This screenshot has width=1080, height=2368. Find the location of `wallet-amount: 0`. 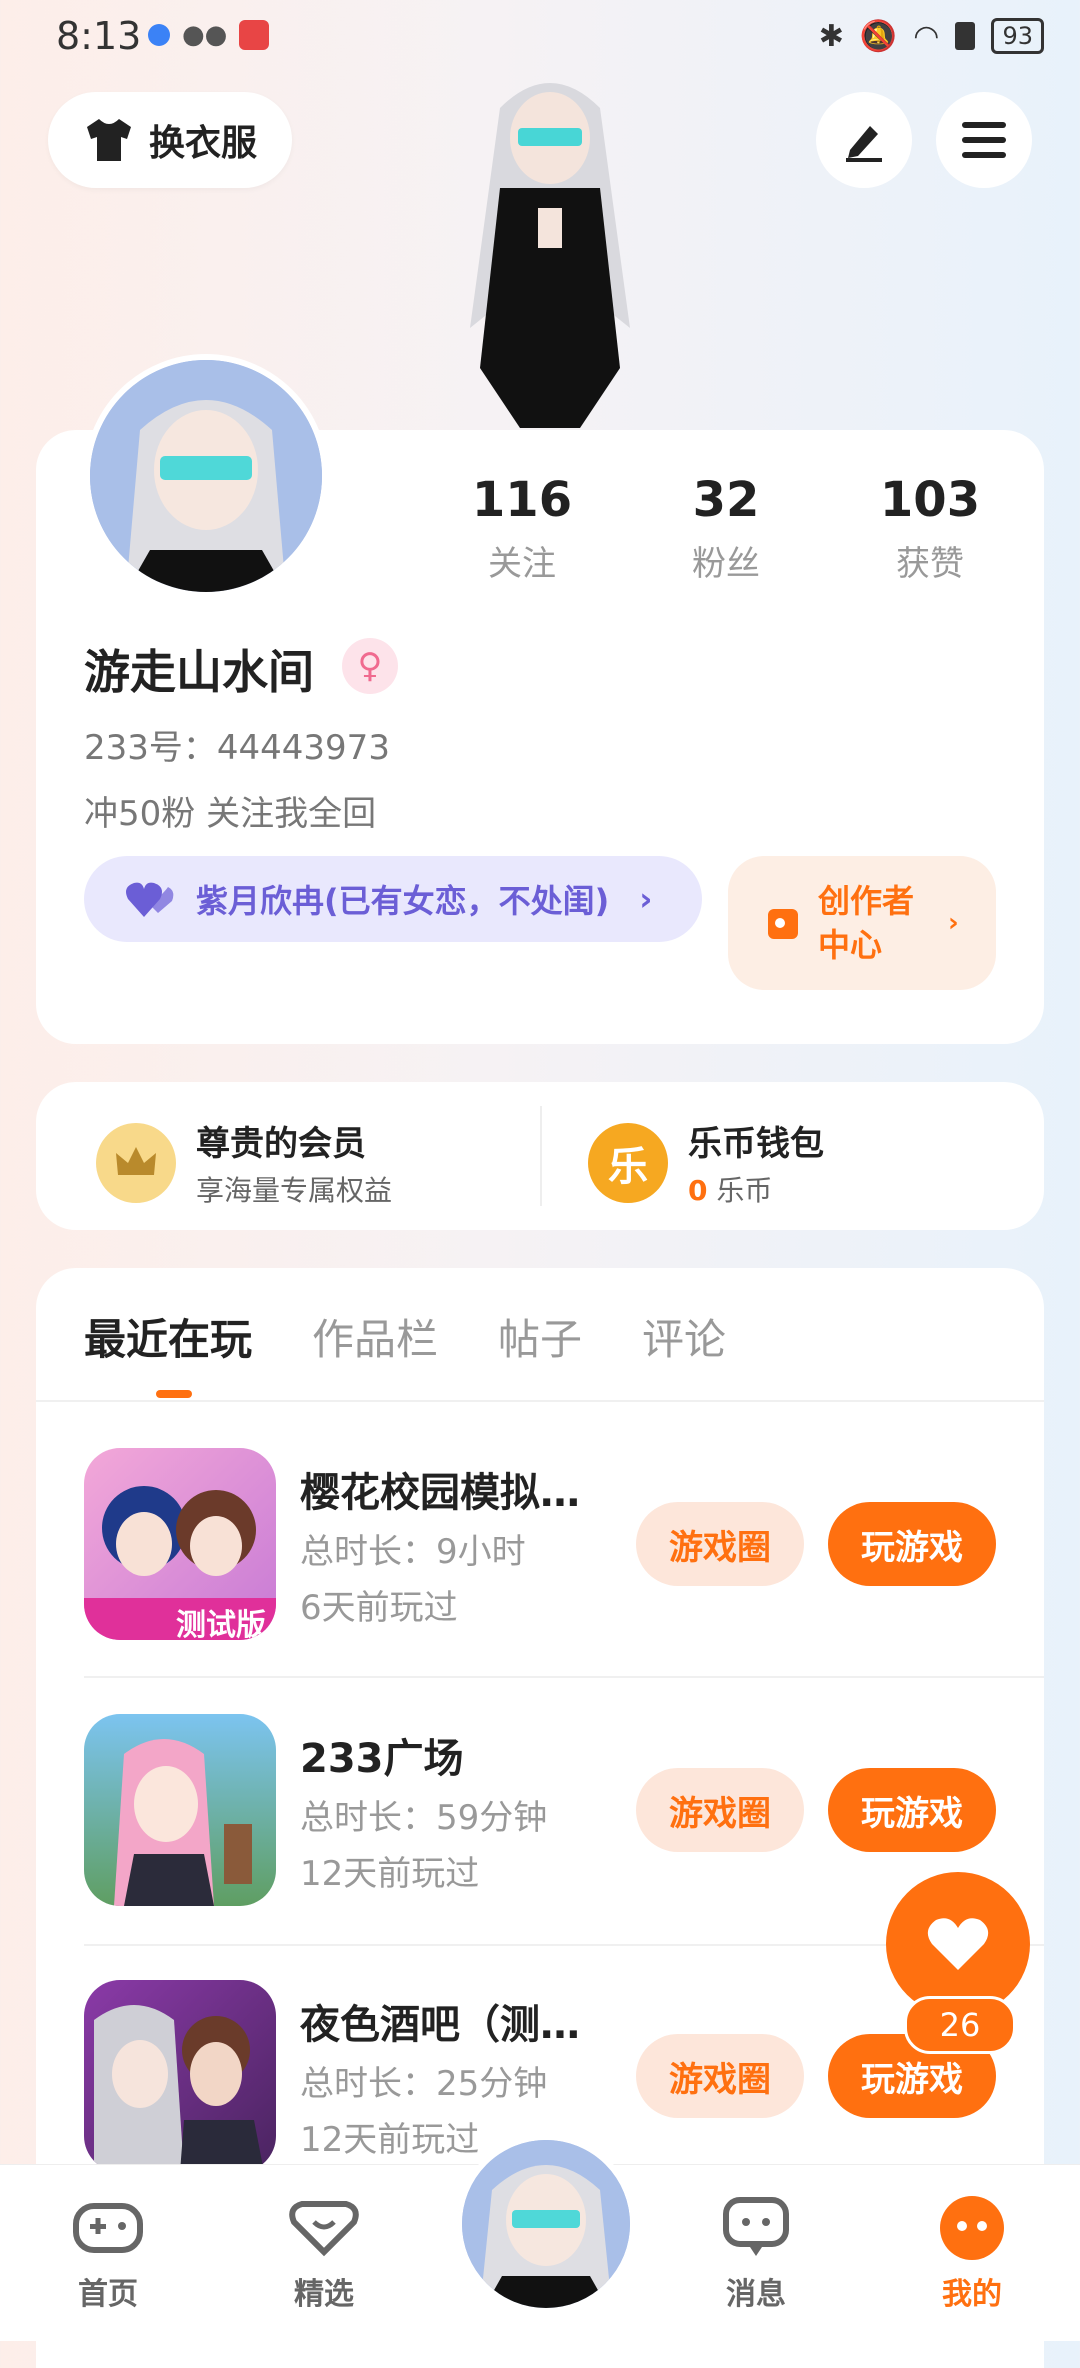

wallet-amount: 0 is located at coordinates (698, 1190).